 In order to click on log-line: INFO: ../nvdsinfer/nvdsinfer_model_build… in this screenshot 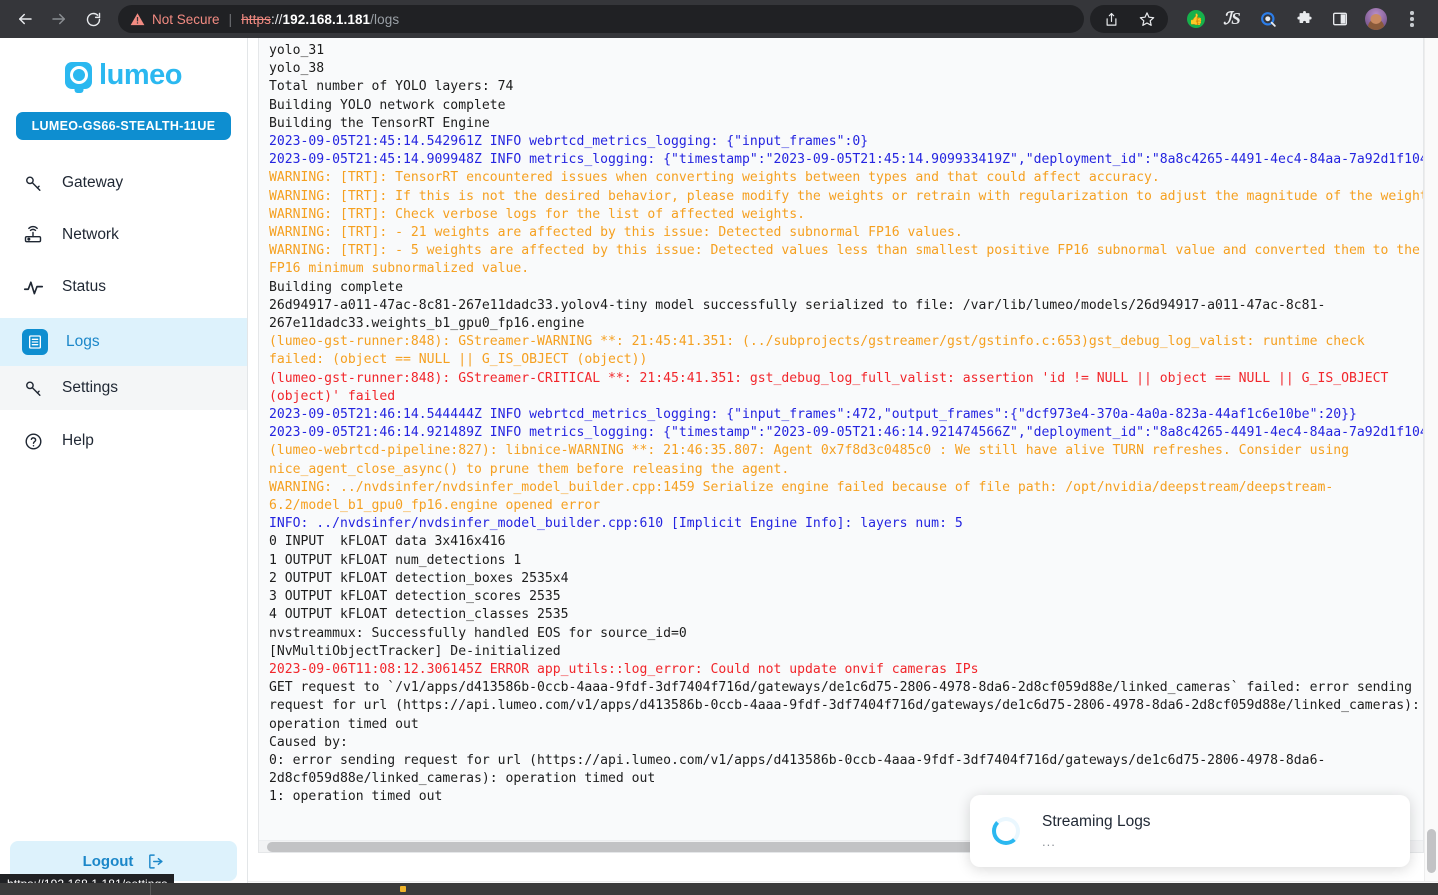, I will do `click(616, 524)`.